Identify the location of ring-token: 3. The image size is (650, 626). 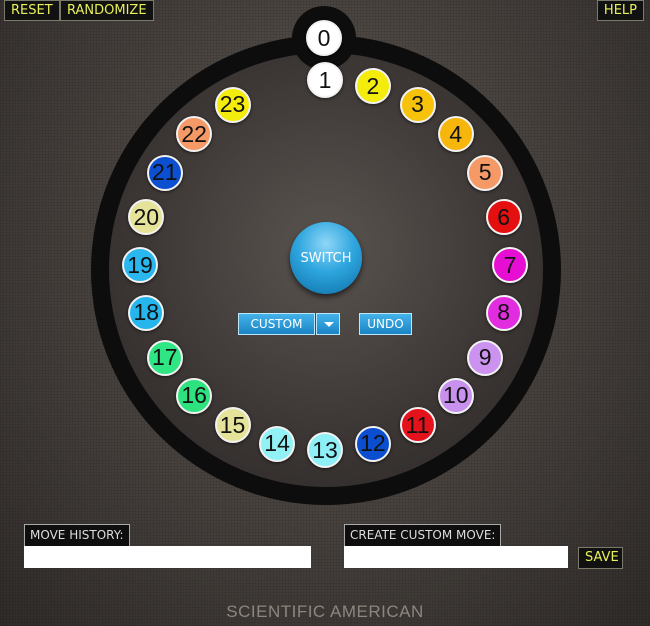
(417, 104).